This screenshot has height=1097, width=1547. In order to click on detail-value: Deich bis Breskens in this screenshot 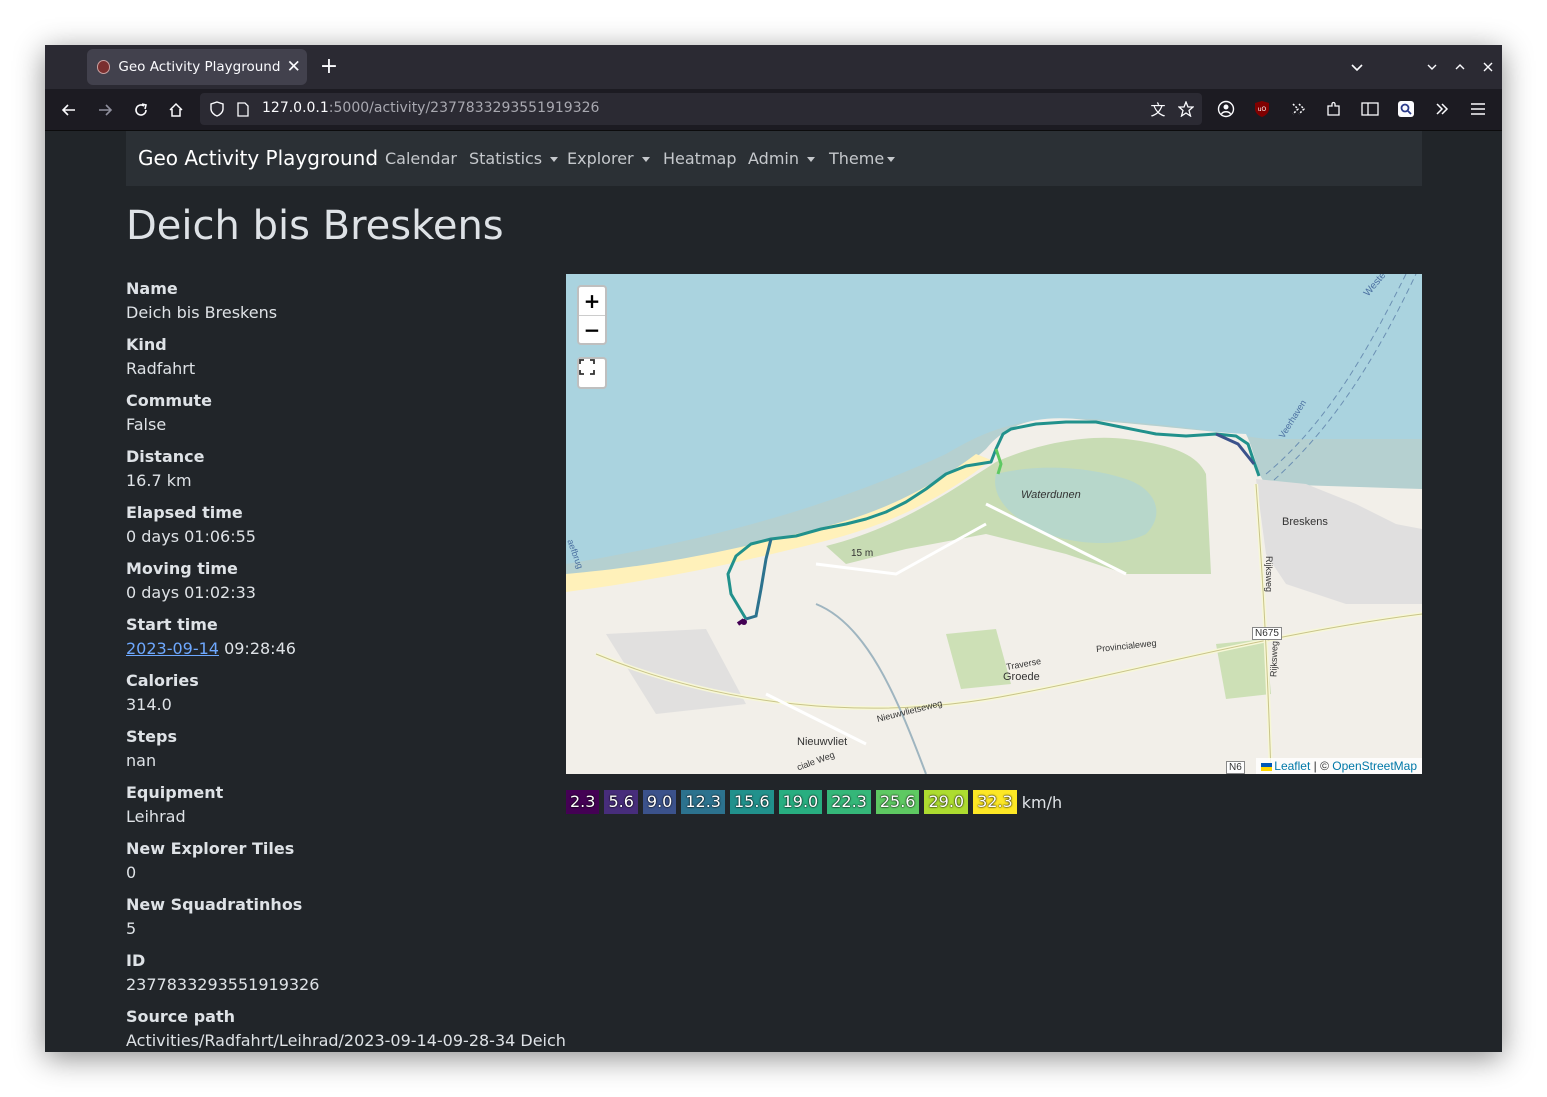, I will do `click(202, 312)`.